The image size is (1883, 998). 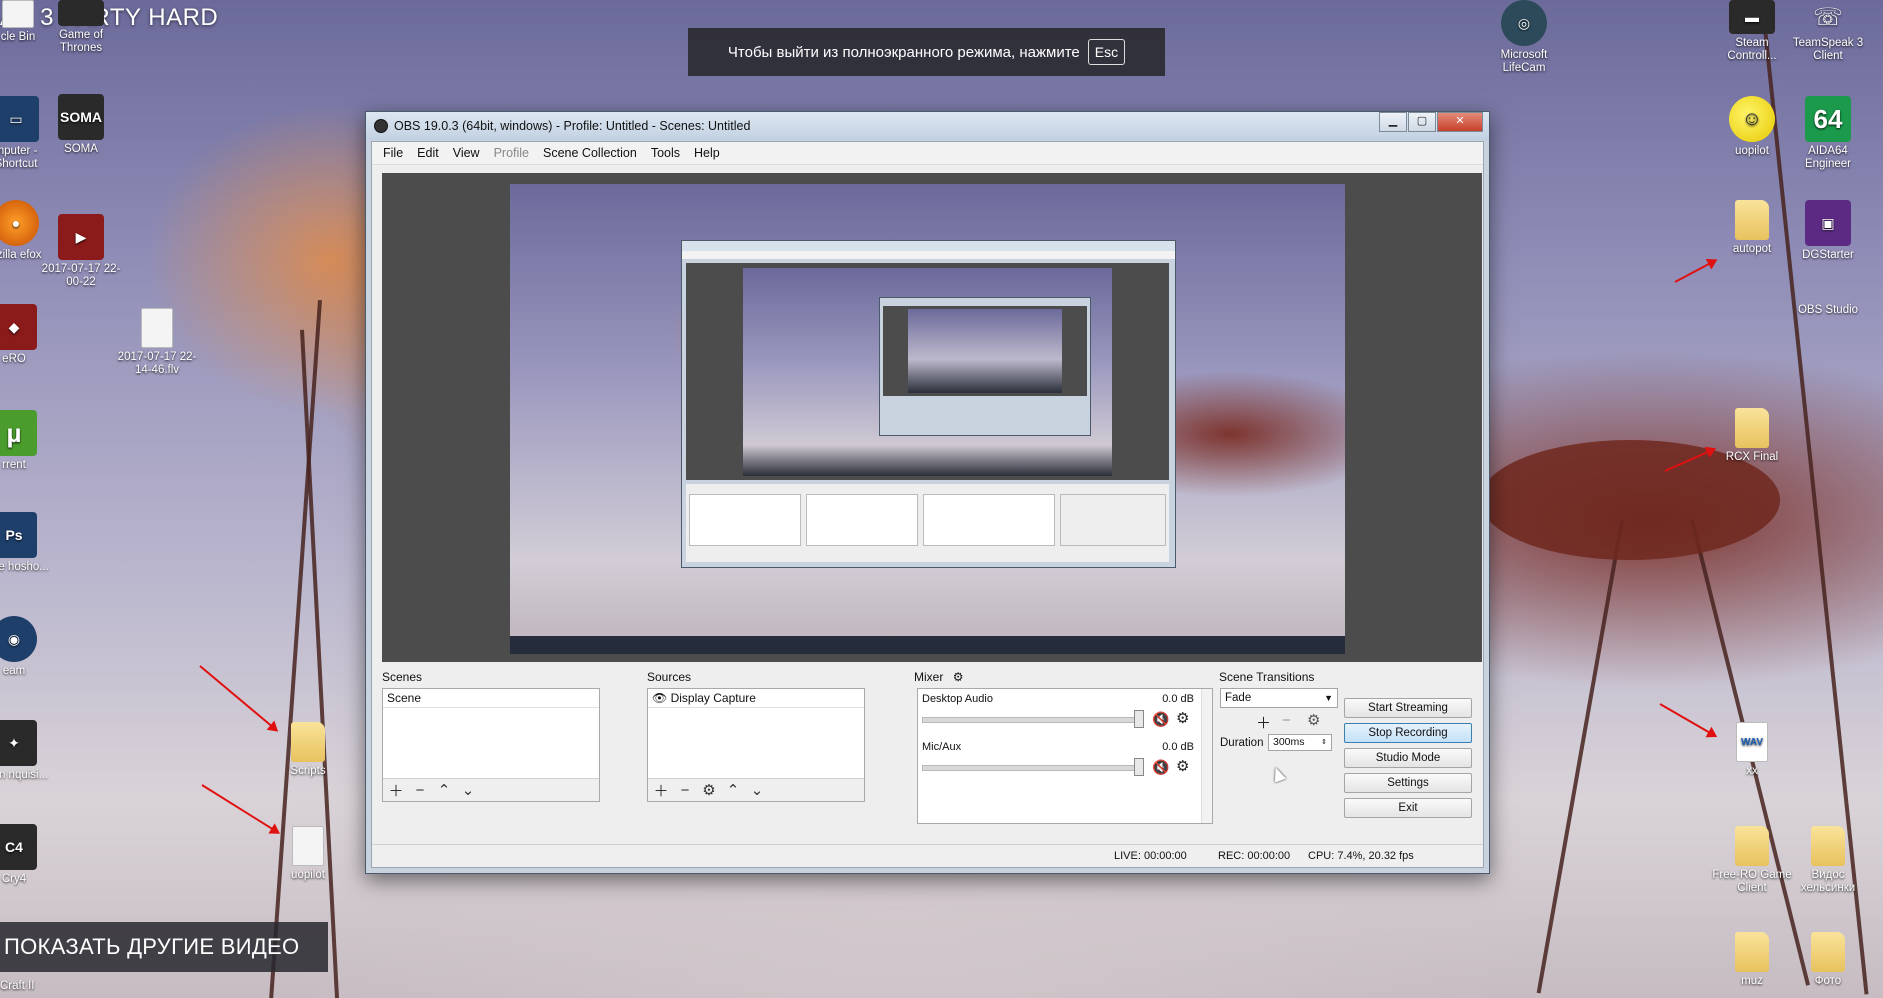 I want to click on desktop-icon-game-of-thrones: Game of Thrones, so click(x=81, y=27).